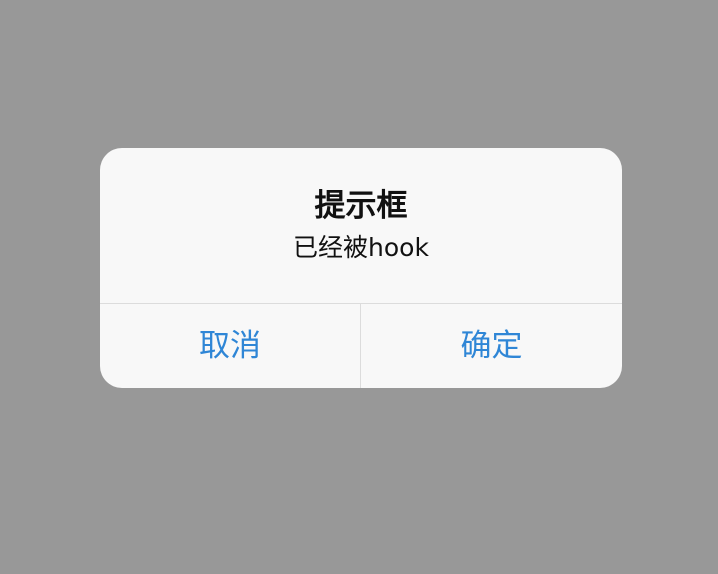 This screenshot has height=574, width=718. I want to click on dialog-title: 提示框, so click(361, 206).